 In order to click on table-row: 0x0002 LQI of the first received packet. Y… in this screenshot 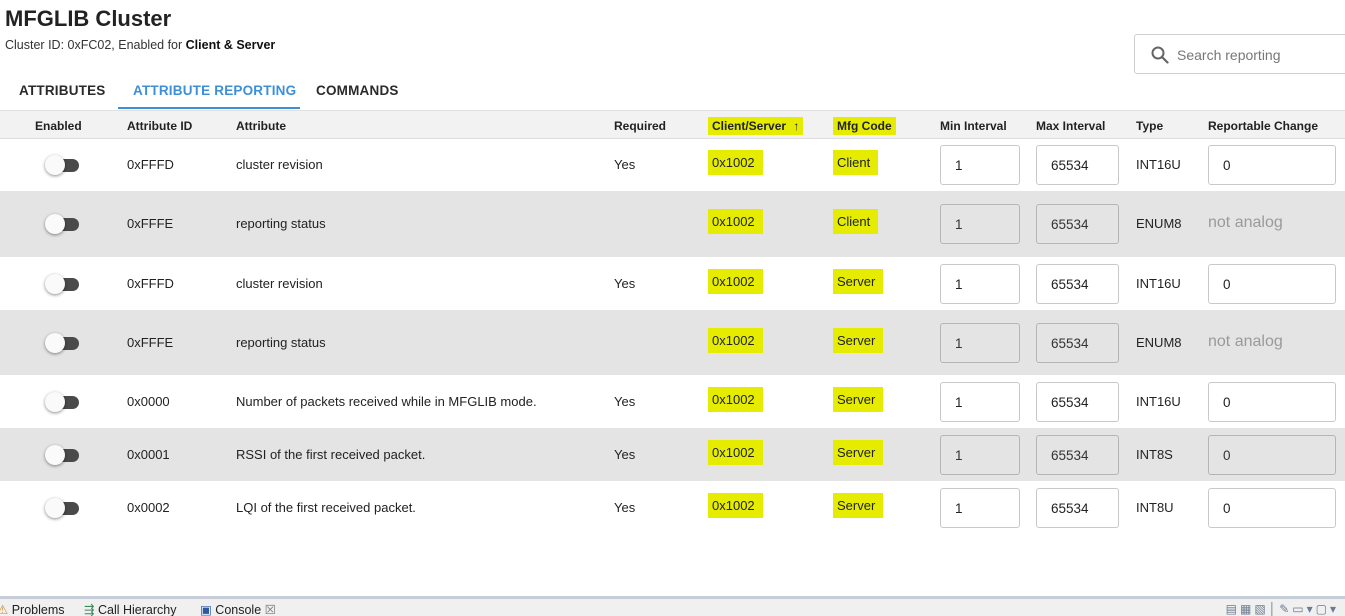, I will do `click(672, 507)`.